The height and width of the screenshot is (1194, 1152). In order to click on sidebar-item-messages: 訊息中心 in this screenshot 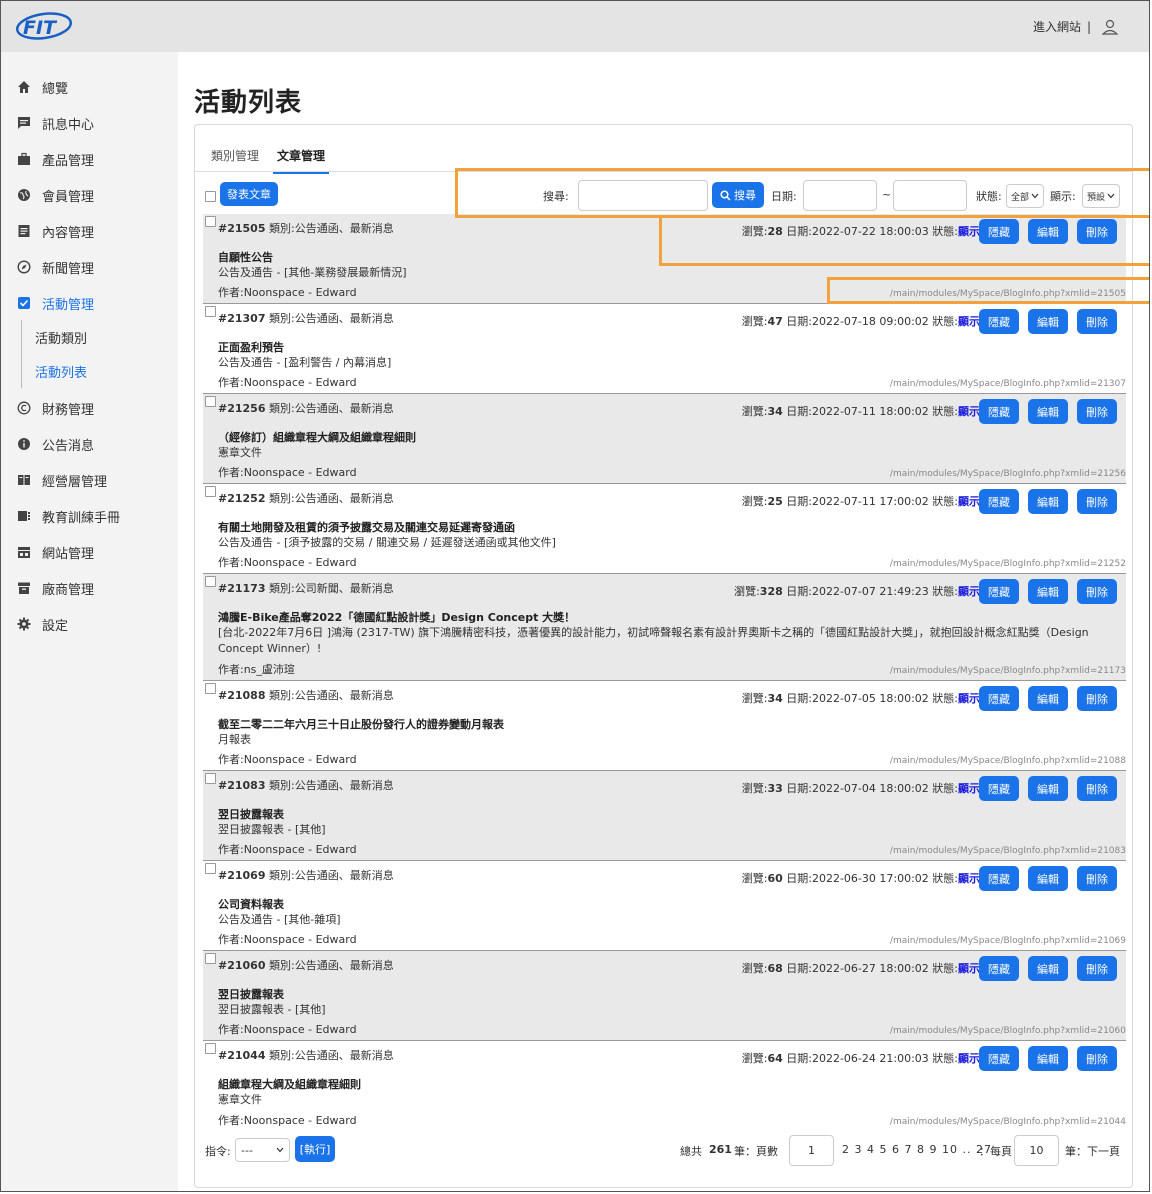, I will do `click(89, 123)`.